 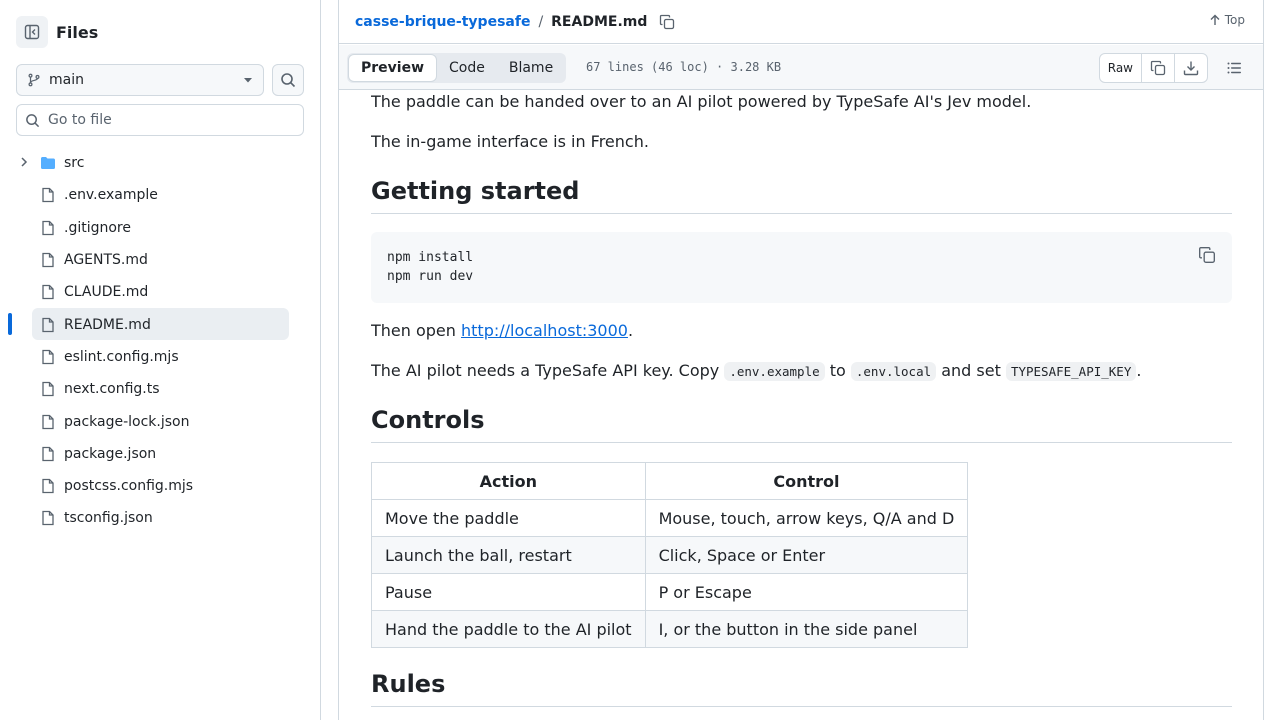 I want to click on table-cell: Mouse, touch, arrow keys, Q/A and D, so click(x=806, y=518).